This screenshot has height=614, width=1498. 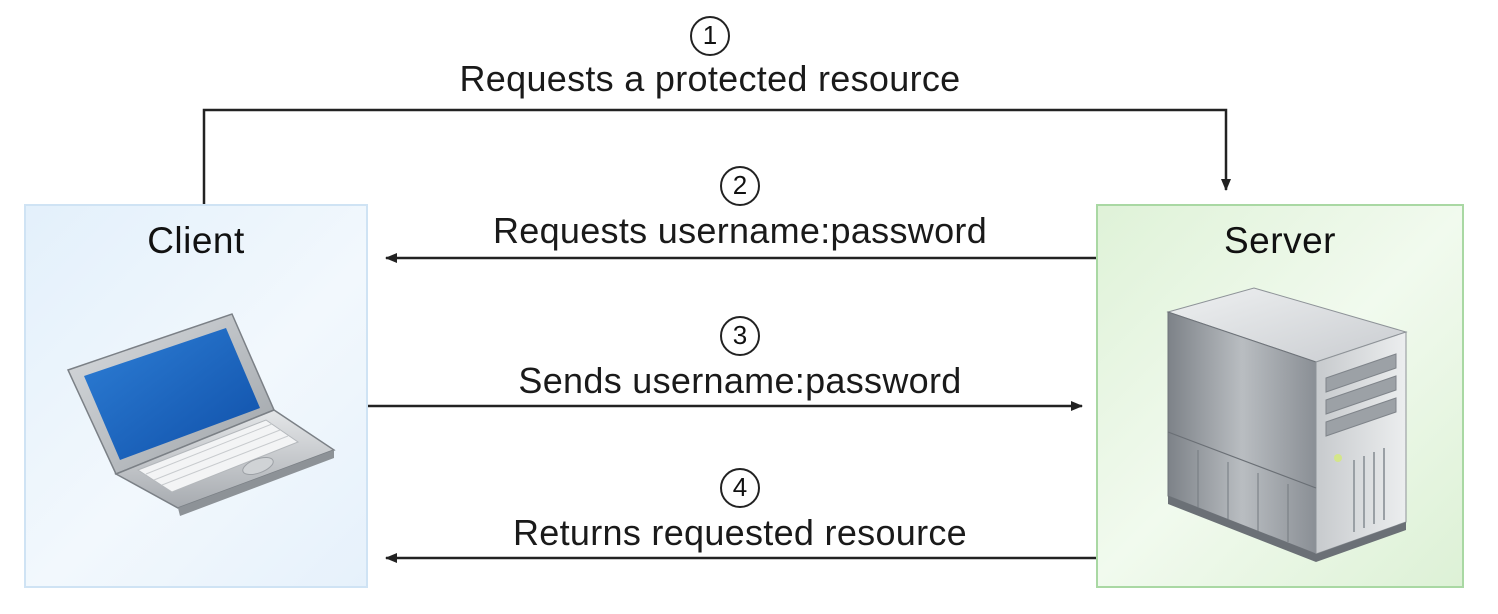 What do you see at coordinates (740, 488) in the screenshot?
I see `step-4-number: 4` at bounding box center [740, 488].